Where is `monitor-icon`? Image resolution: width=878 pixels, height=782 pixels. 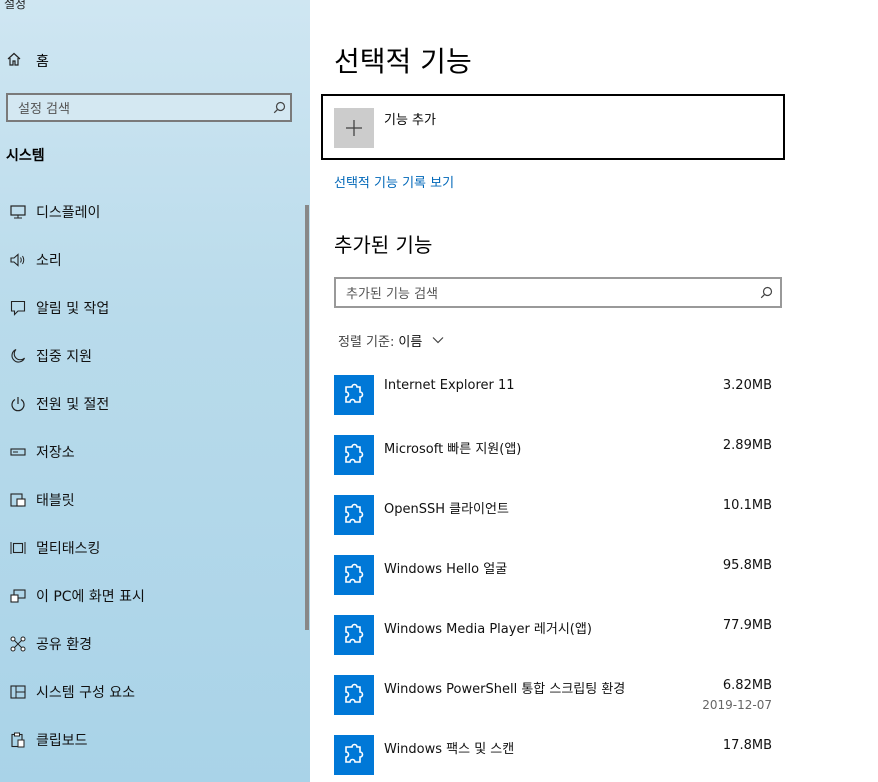 monitor-icon is located at coordinates (18, 212).